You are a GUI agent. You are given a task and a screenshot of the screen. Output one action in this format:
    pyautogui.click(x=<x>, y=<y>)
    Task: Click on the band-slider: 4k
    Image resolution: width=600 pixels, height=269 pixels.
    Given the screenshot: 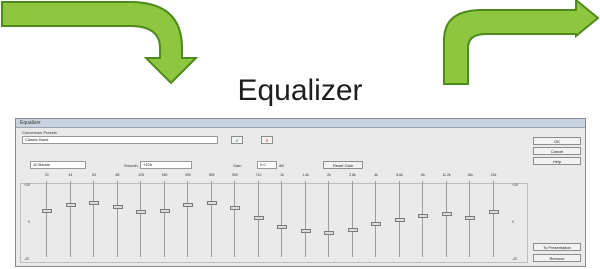 What is the action you would take?
    pyautogui.click(x=376, y=216)
    